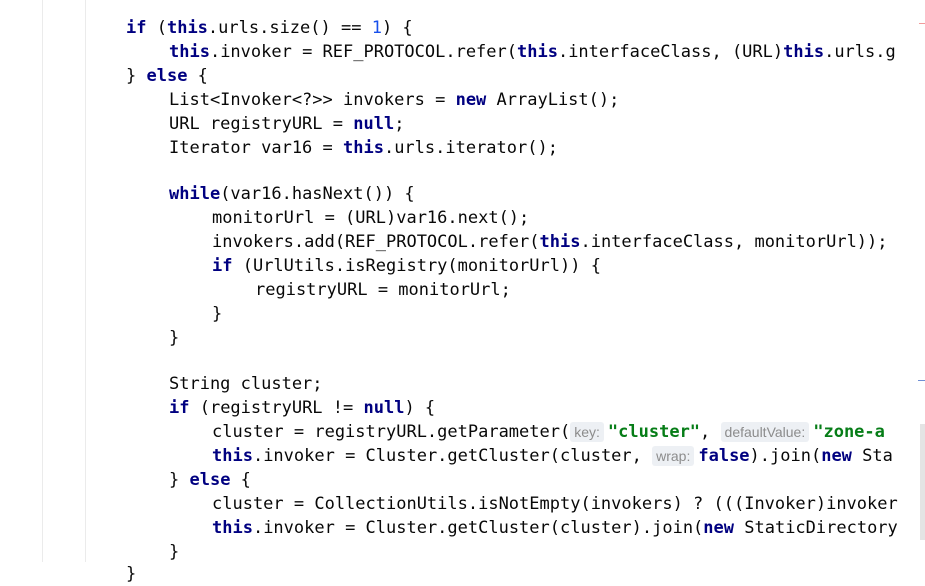 The height and width of the screenshot is (586, 925). What do you see at coordinates (399, 124) in the screenshot?
I see `code-text: ;` at bounding box center [399, 124].